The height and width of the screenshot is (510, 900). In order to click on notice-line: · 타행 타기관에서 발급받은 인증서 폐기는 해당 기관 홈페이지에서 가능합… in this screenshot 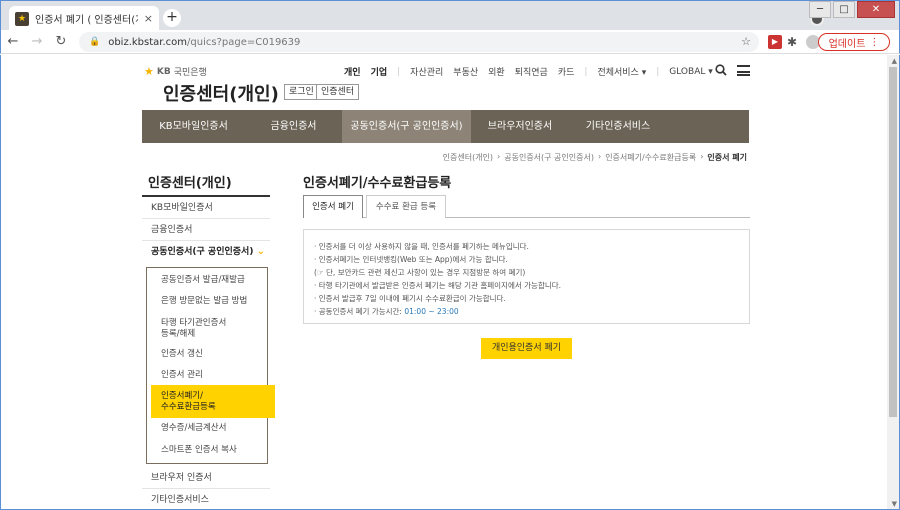, I will do `click(438, 285)`.